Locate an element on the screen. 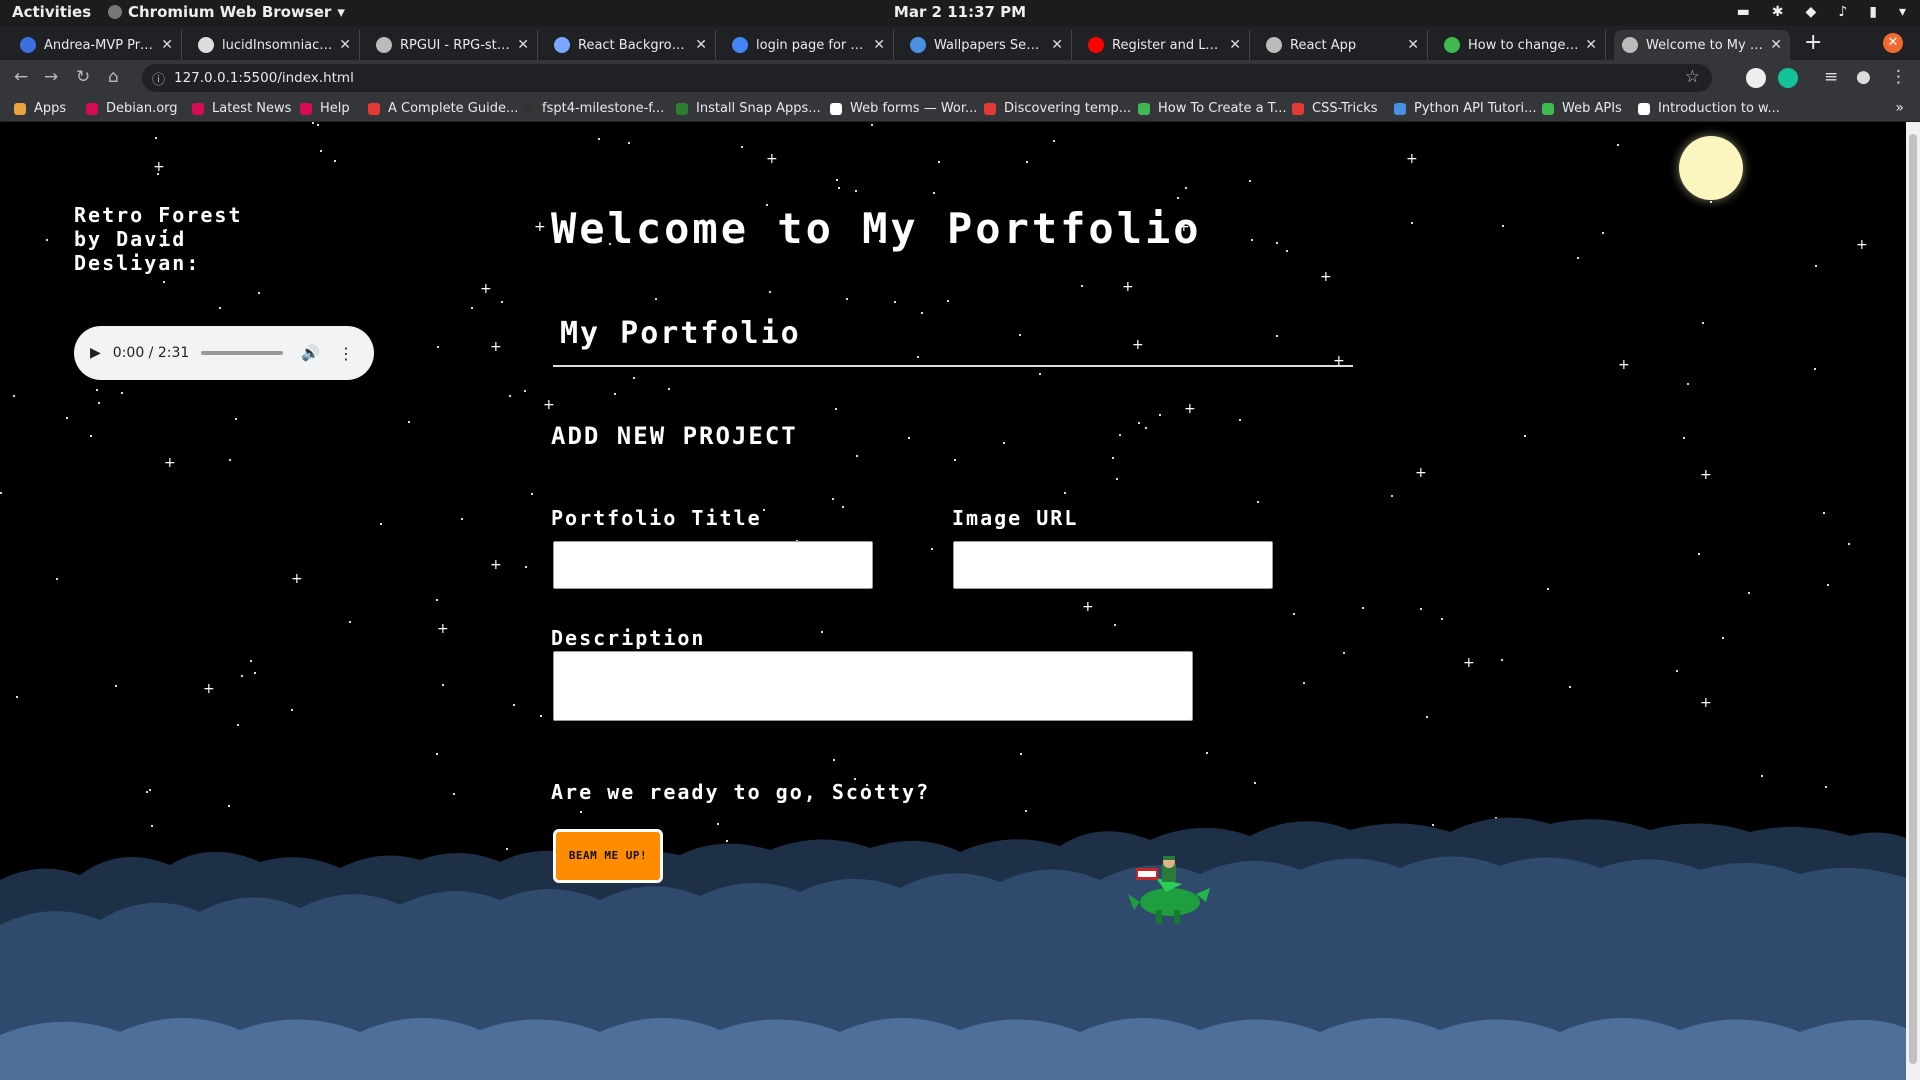 The image size is (1920, 1080). new-tab-plus-icon: + is located at coordinates (1813, 42).